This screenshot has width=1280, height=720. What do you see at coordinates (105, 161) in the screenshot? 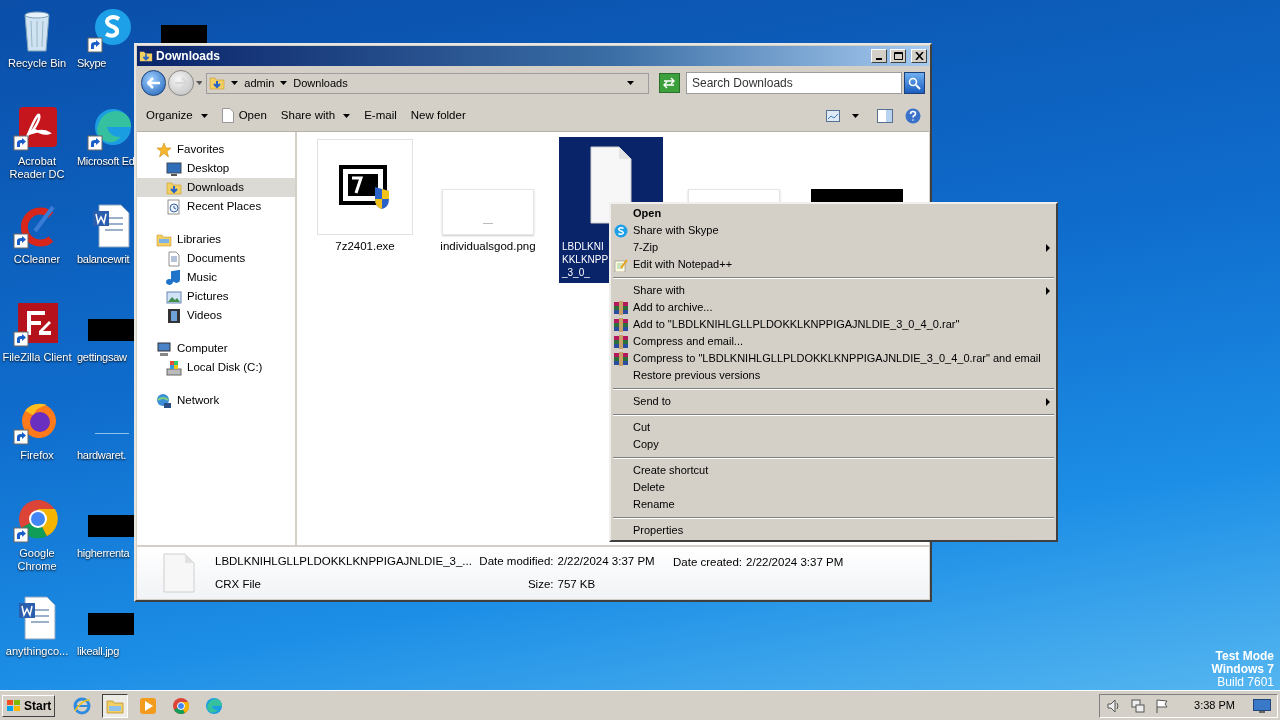
I see `desktop-icon-label: Microsoft Ed` at bounding box center [105, 161].